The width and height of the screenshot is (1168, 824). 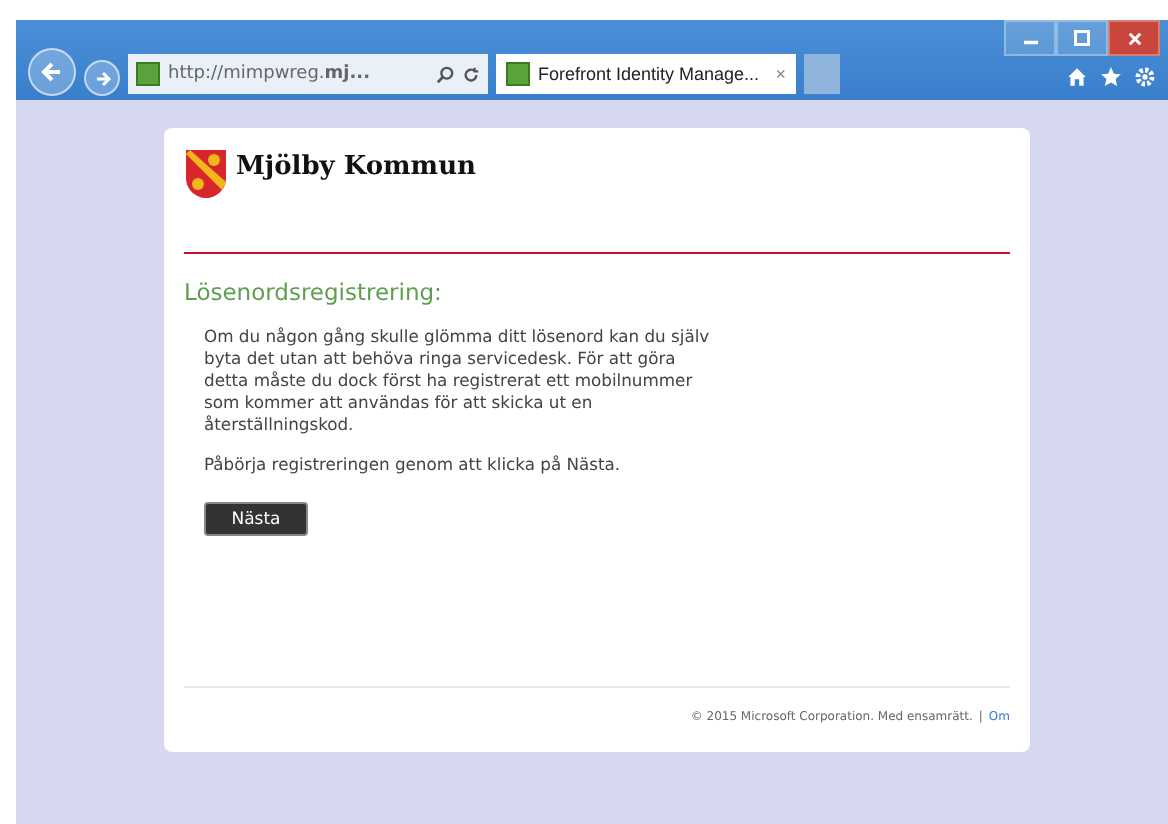 I want to click on left-arrow-icon, so click(x=52, y=72).